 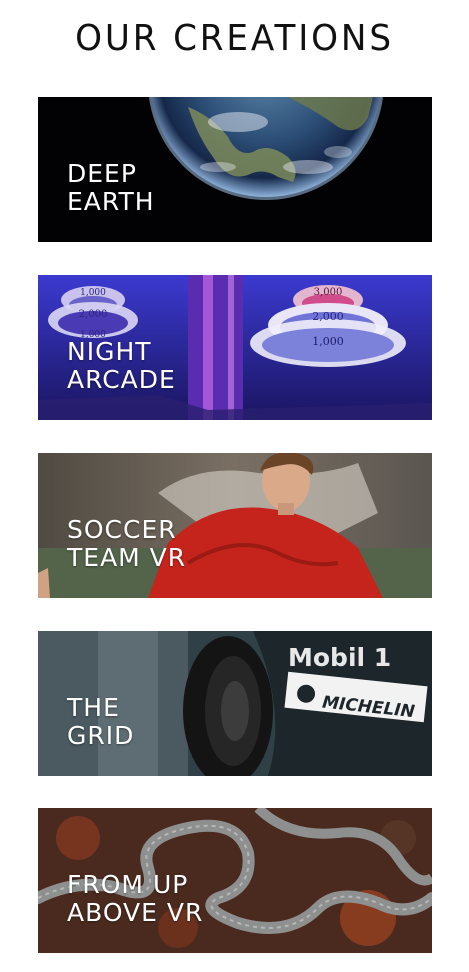 I want to click on card-label: THE GRID, so click(x=101, y=721).